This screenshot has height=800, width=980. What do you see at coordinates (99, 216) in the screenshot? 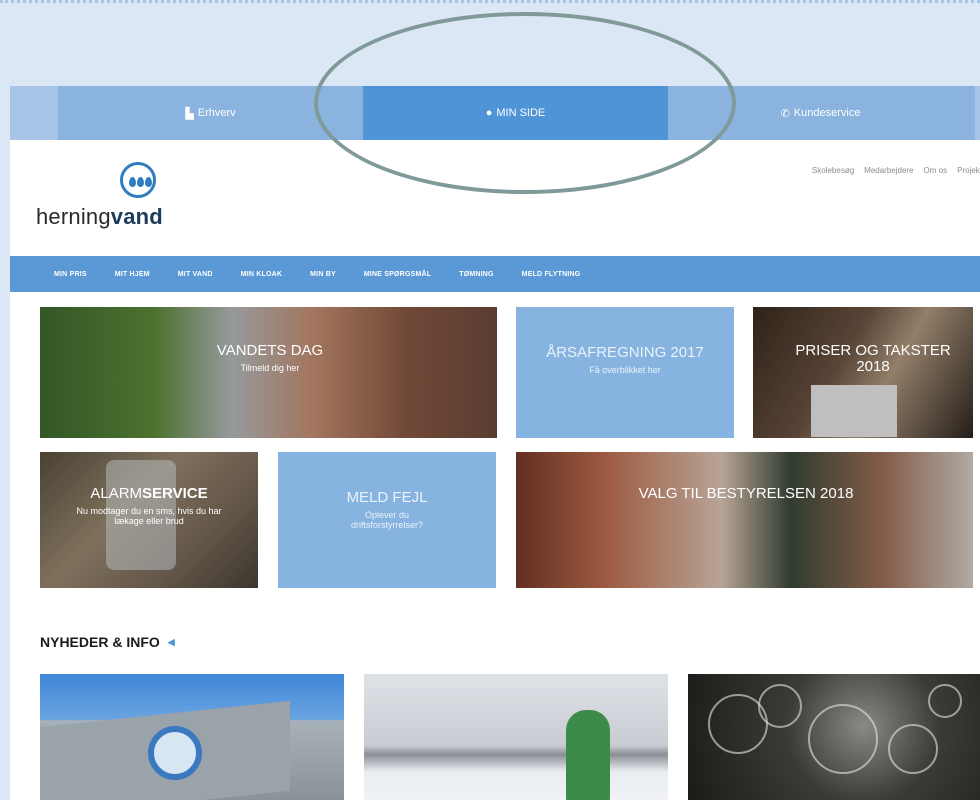
I see `logo-text: herningvand` at bounding box center [99, 216].